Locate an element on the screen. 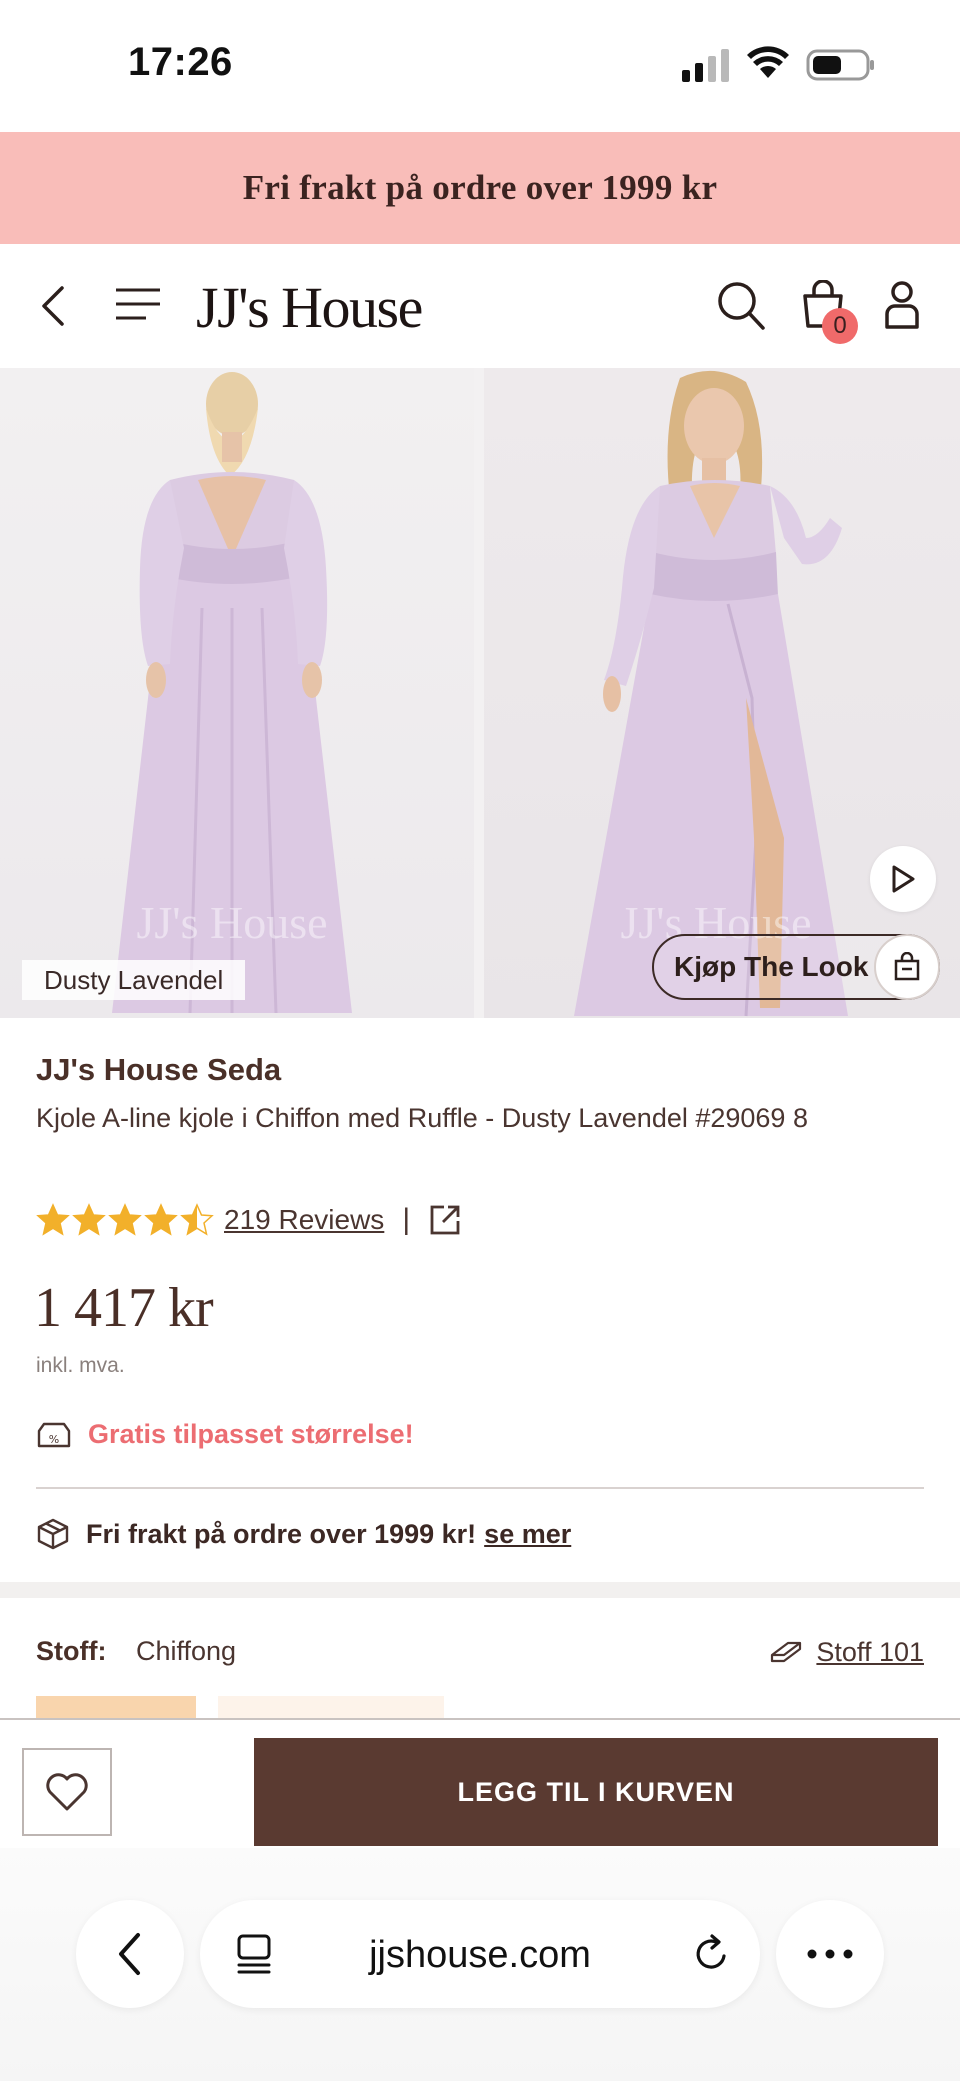 The height and width of the screenshot is (2081, 960). fabric-label: Stoff: is located at coordinates (71, 1651).